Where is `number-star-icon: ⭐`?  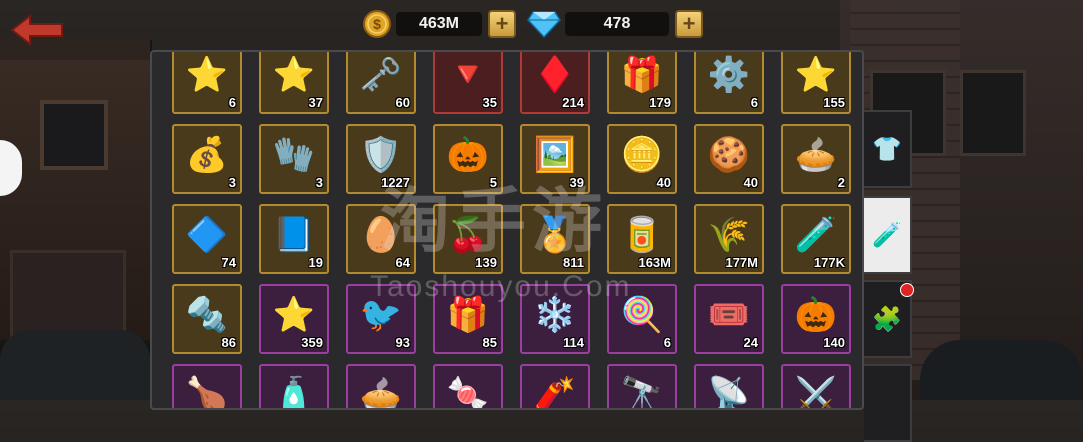 number-star-icon: ⭐ is located at coordinates (294, 315).